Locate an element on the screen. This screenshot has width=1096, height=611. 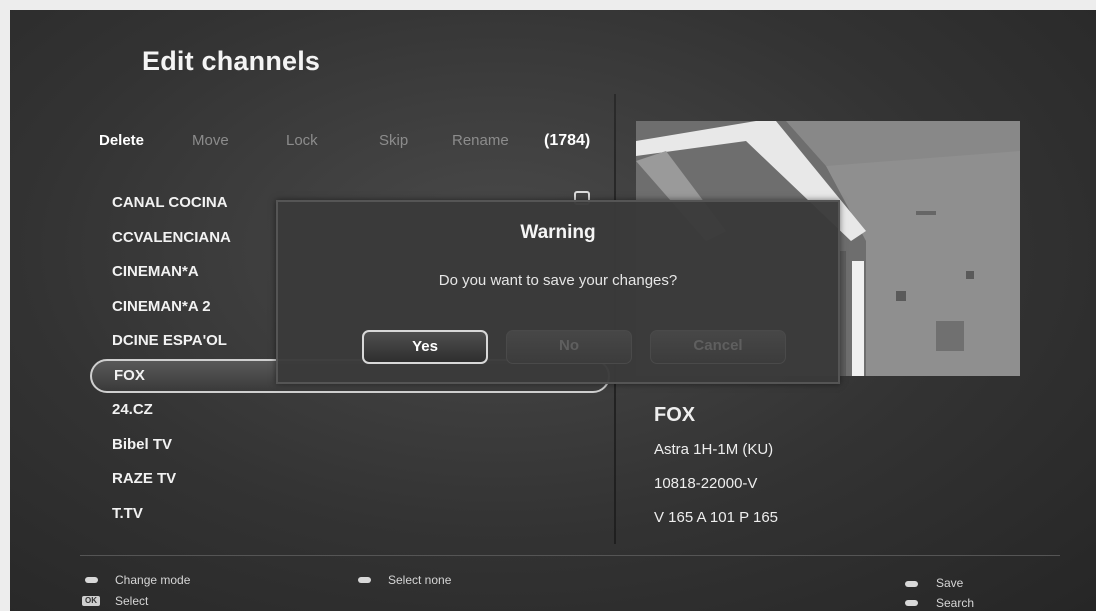
hint-select-none: Select none is located at coordinates (420, 580).